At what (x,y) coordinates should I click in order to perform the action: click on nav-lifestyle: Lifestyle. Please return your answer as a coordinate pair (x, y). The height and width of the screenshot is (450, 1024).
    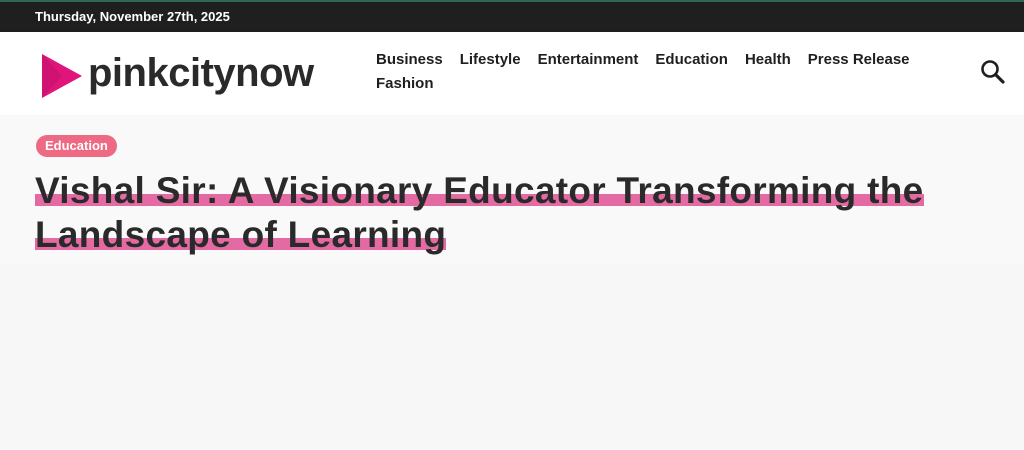
    Looking at the image, I should click on (490, 59).